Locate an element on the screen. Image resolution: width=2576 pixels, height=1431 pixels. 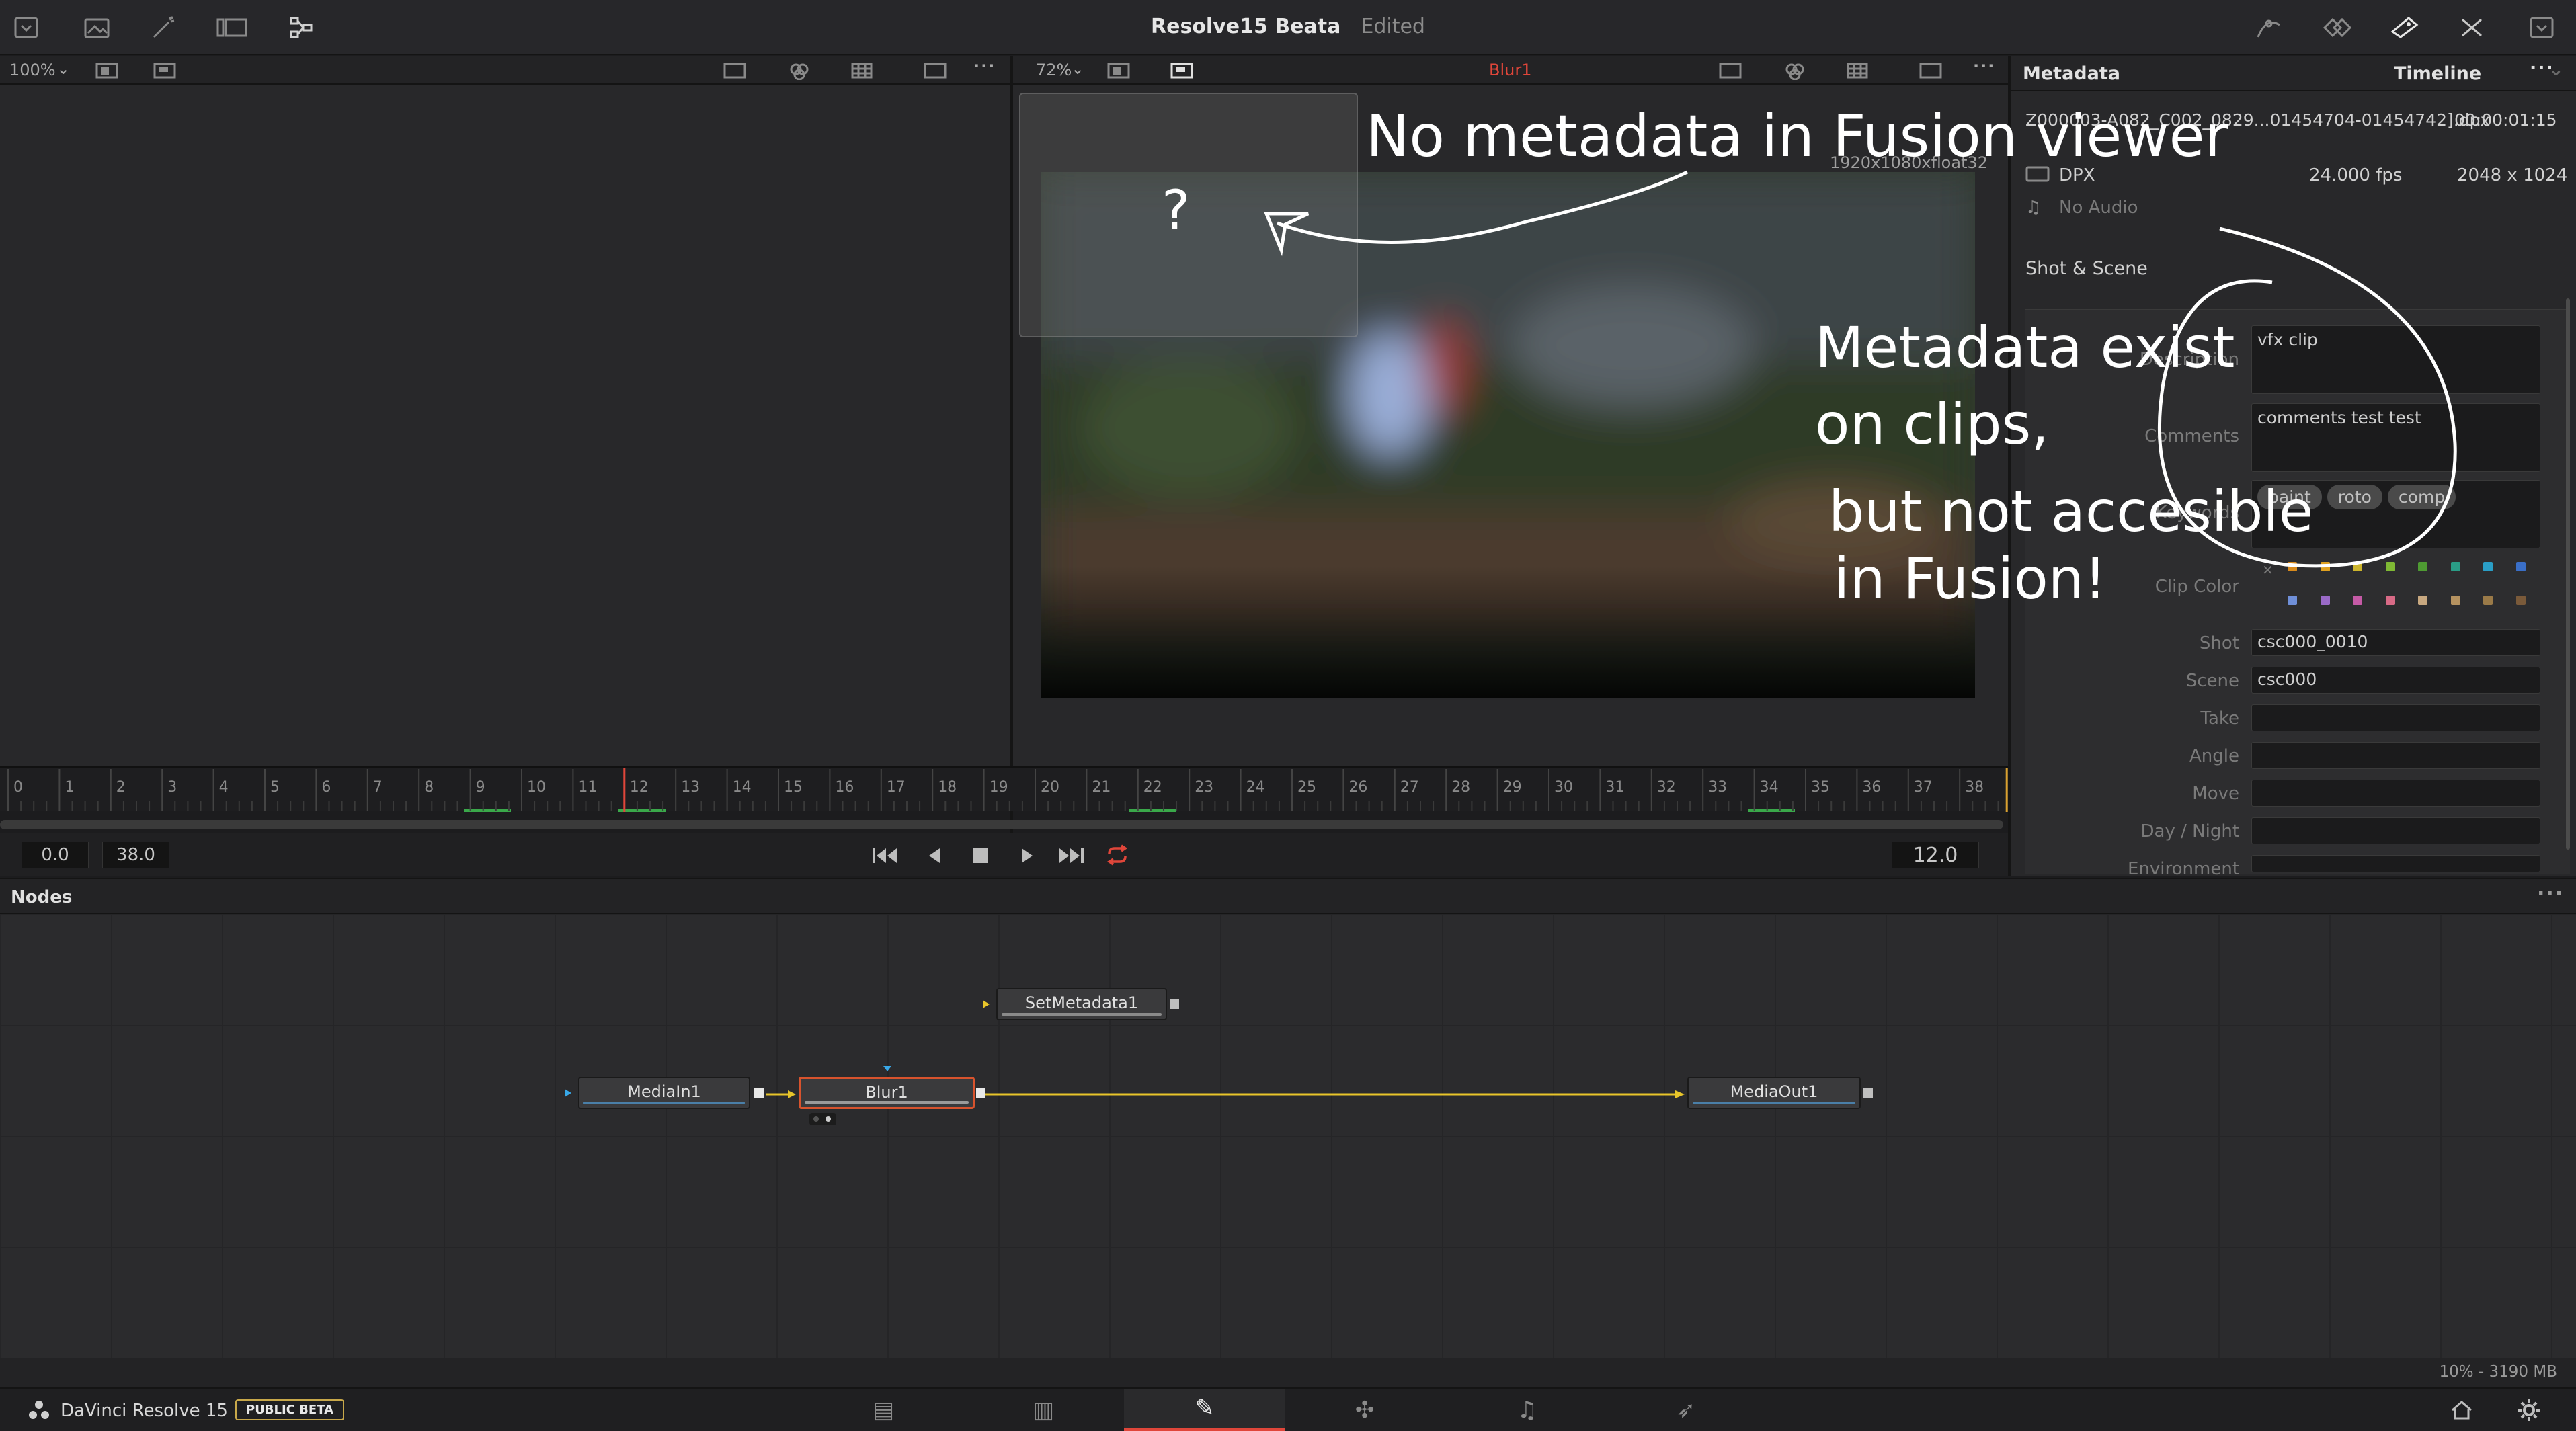
page-navigation-bar: DaVinci Resolve 15 PUBLIC BETA ▤ ▥ ✎ ✣ ♫ ➶ is located at coordinates (1288, 1409).